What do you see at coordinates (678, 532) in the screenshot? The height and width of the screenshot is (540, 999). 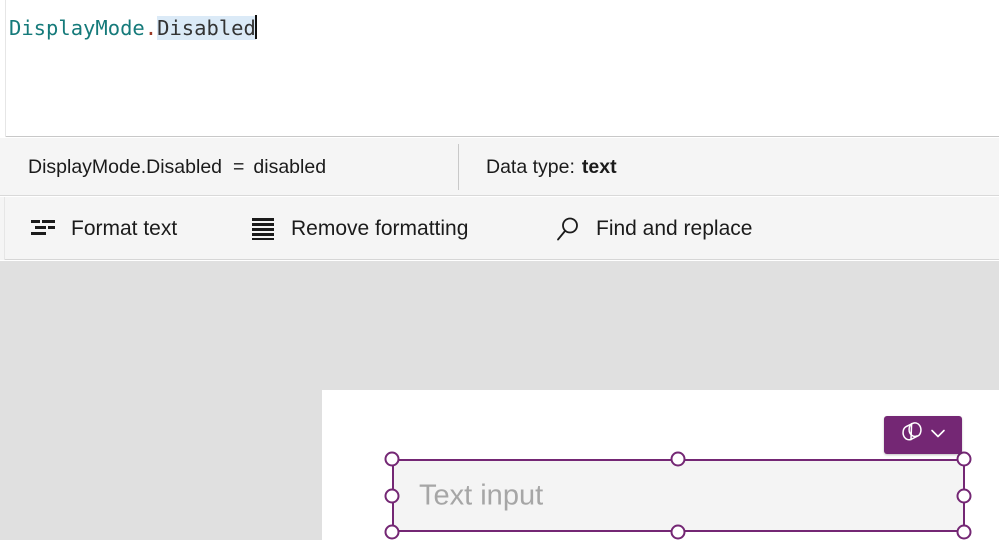 I see `resize-handle-bottom-center` at bounding box center [678, 532].